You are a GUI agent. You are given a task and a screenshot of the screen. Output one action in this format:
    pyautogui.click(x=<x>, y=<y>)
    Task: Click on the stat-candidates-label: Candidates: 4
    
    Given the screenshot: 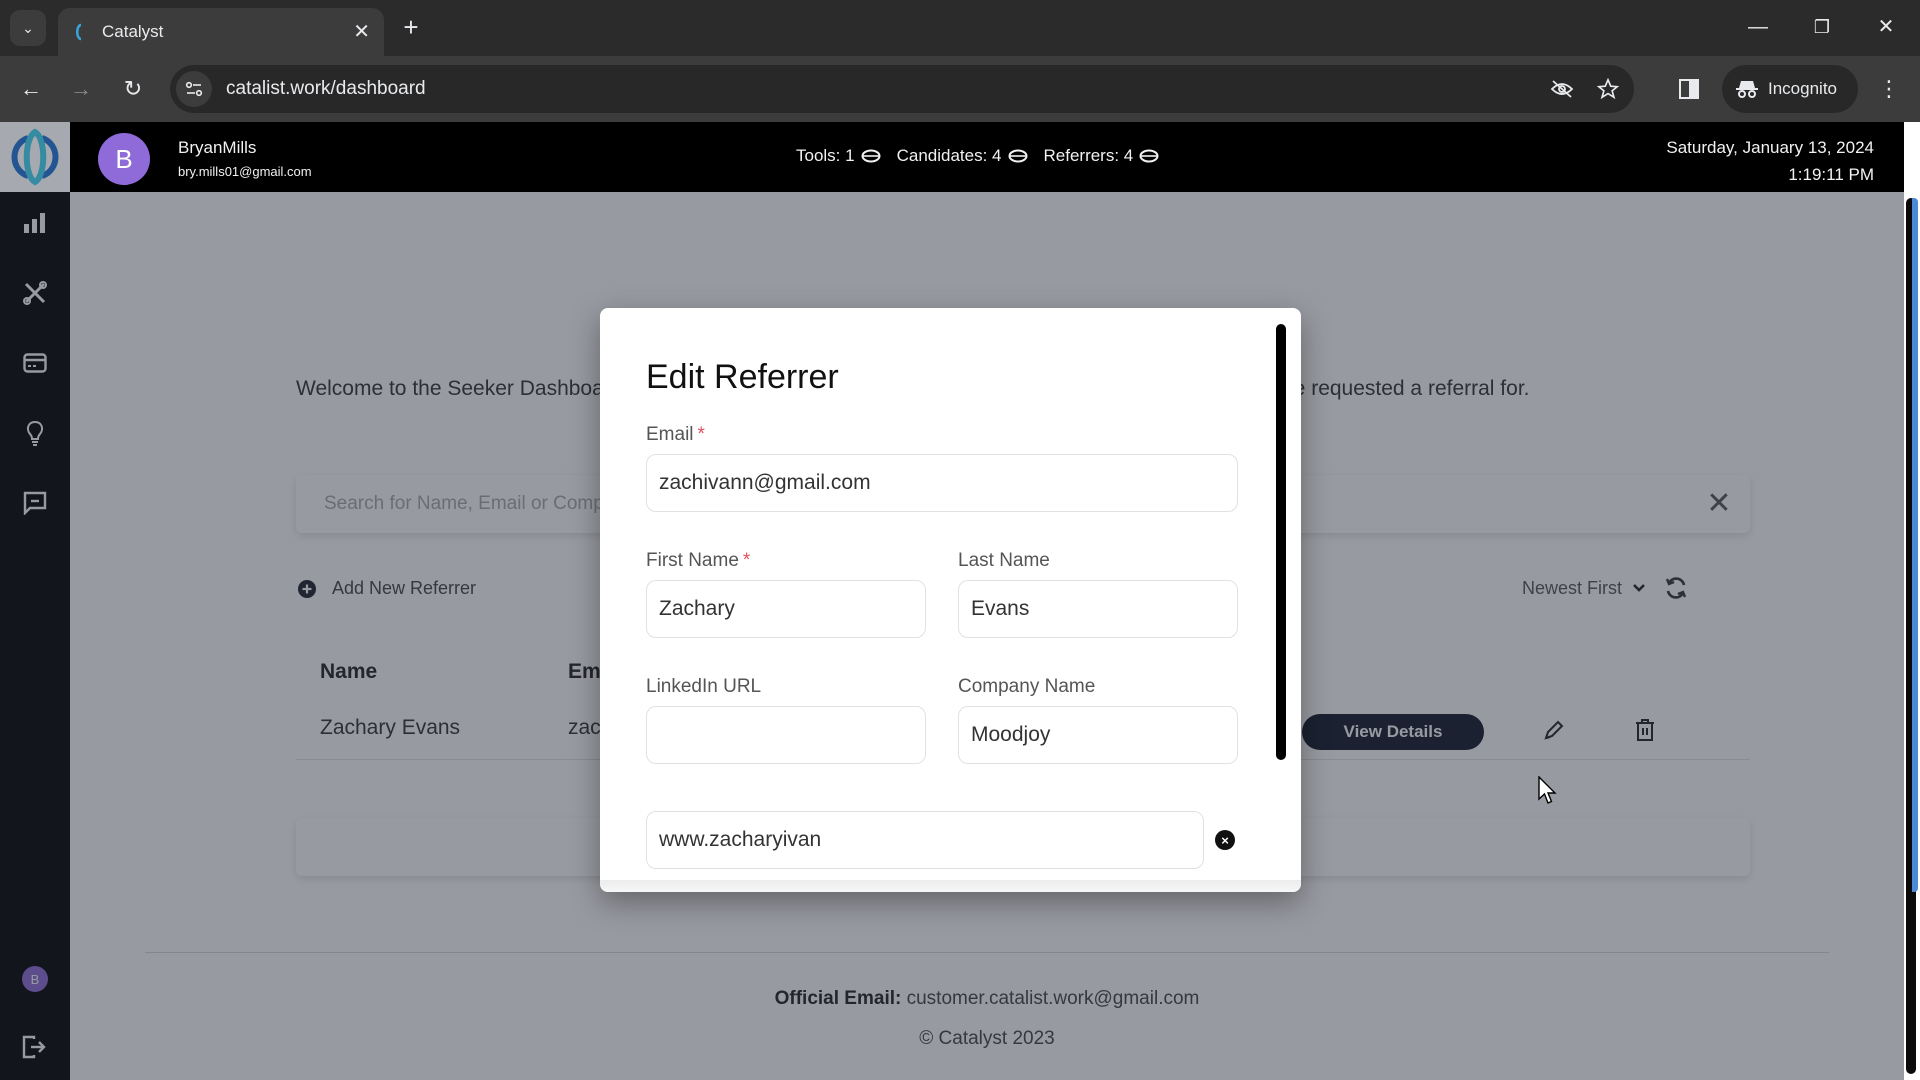 What is the action you would take?
    pyautogui.click(x=949, y=155)
    